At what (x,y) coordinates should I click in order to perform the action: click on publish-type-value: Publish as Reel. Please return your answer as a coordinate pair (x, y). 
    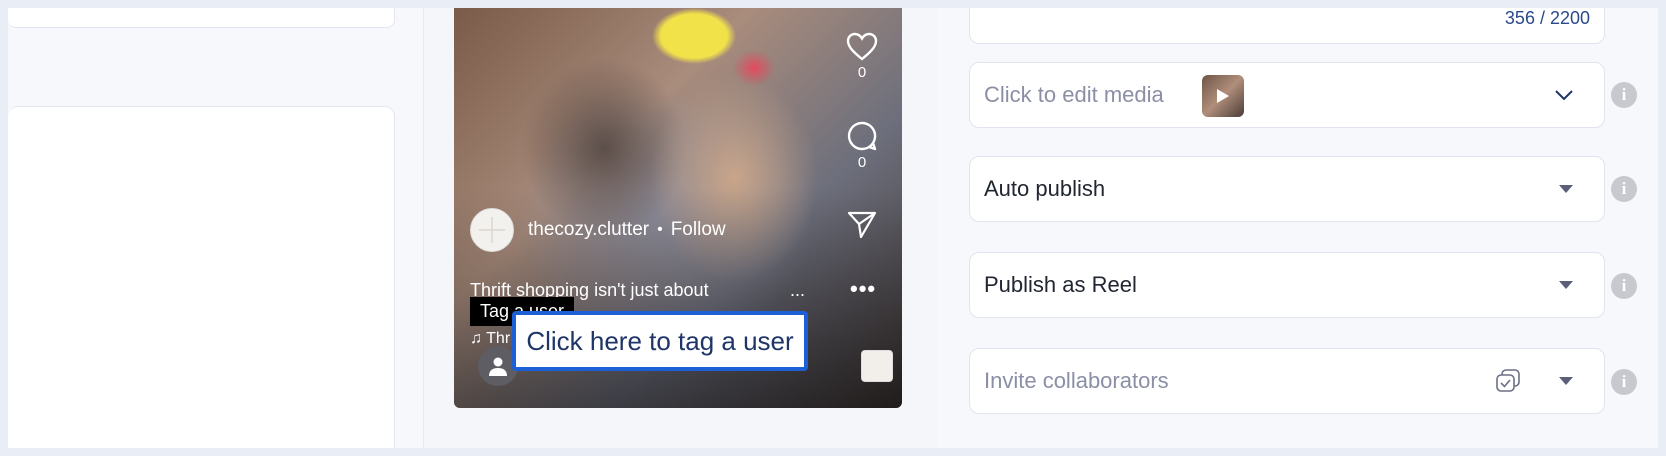
    Looking at the image, I should click on (1060, 284).